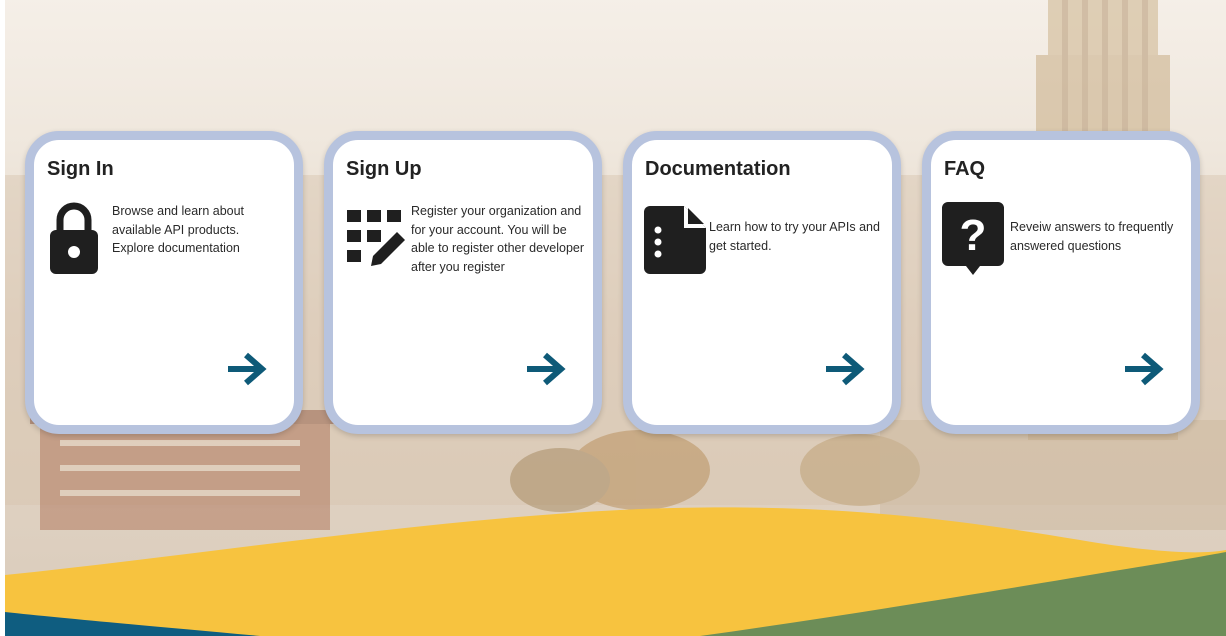 The image size is (1226, 636). I want to click on card-title: Documentation, so click(718, 169).